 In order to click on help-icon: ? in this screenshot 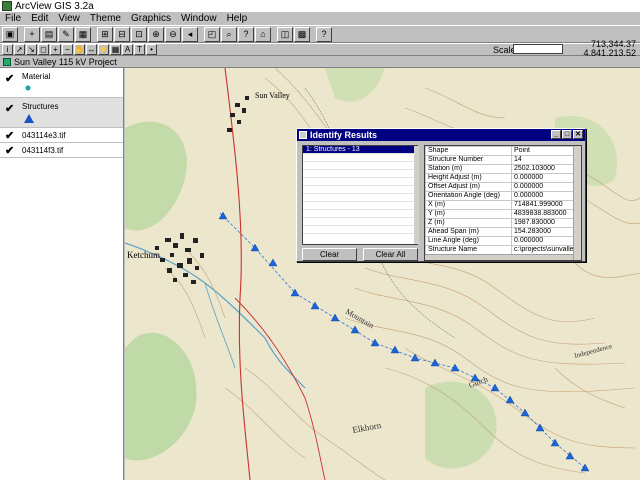, I will do `click(324, 33)`.